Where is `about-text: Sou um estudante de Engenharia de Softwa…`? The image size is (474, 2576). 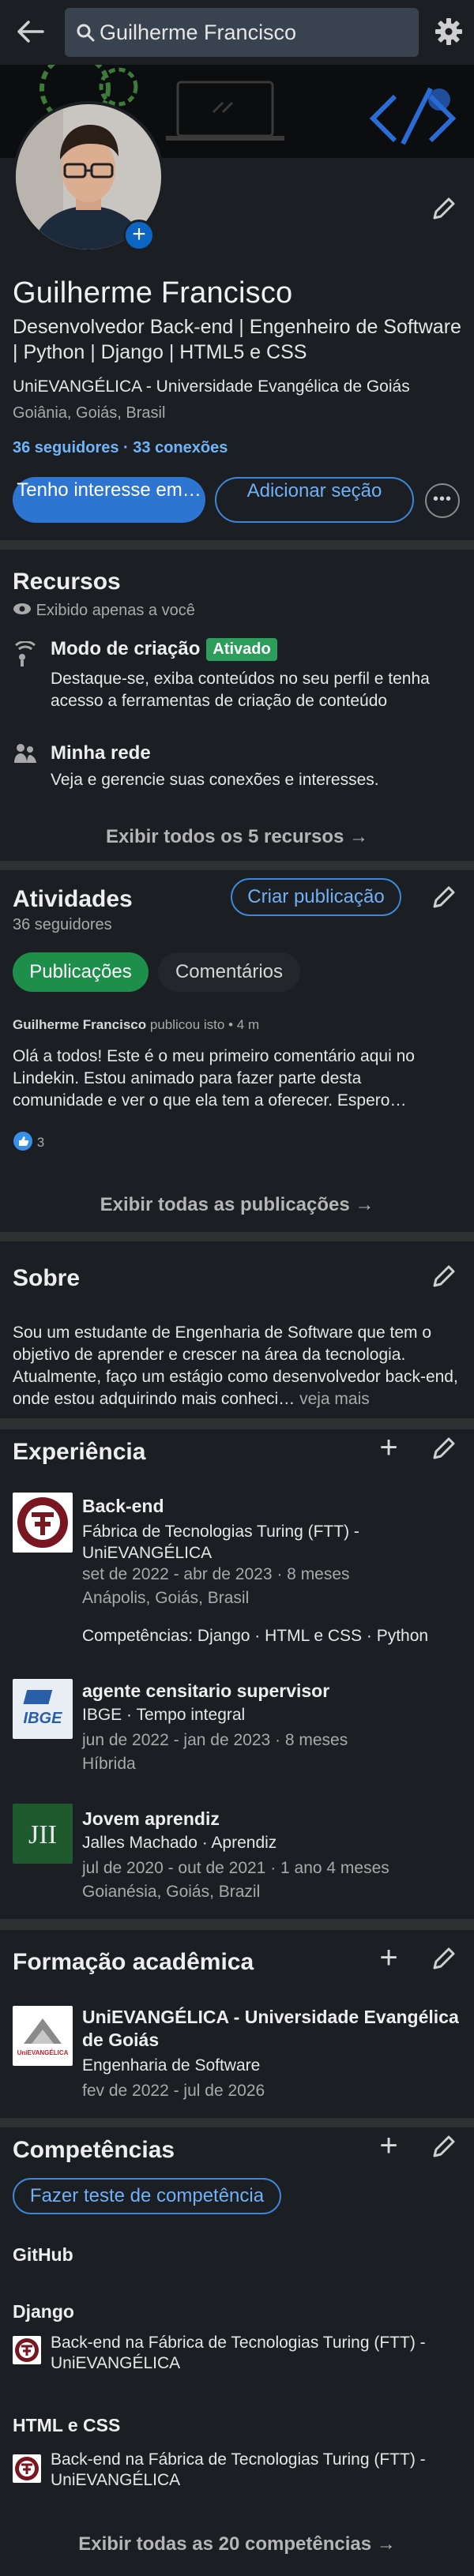
about-text: Sou um estudante de Engenharia de Softwa… is located at coordinates (238, 1366).